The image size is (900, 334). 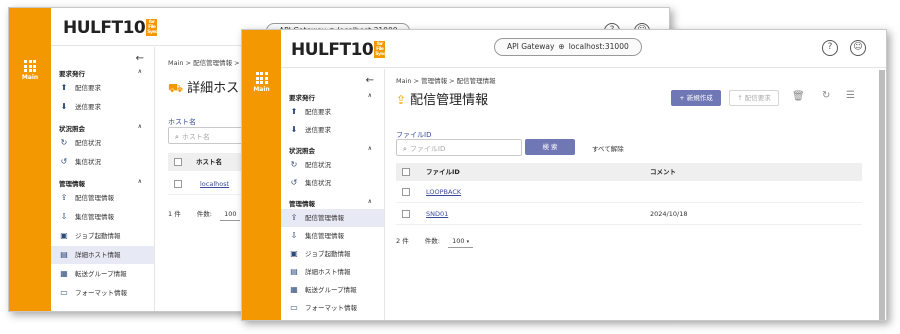 I want to click on host-icon: ▤, so click(x=64, y=254).